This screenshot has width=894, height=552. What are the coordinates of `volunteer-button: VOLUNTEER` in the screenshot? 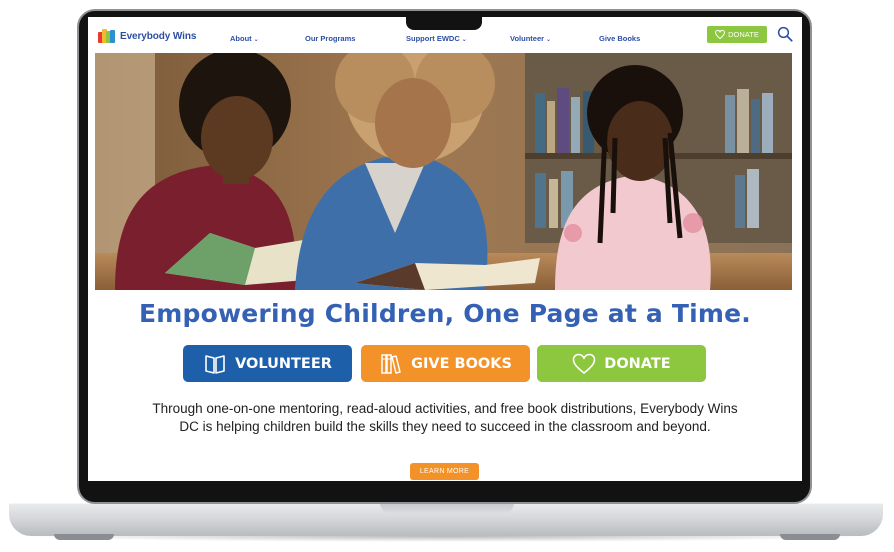 It's located at (267, 363).